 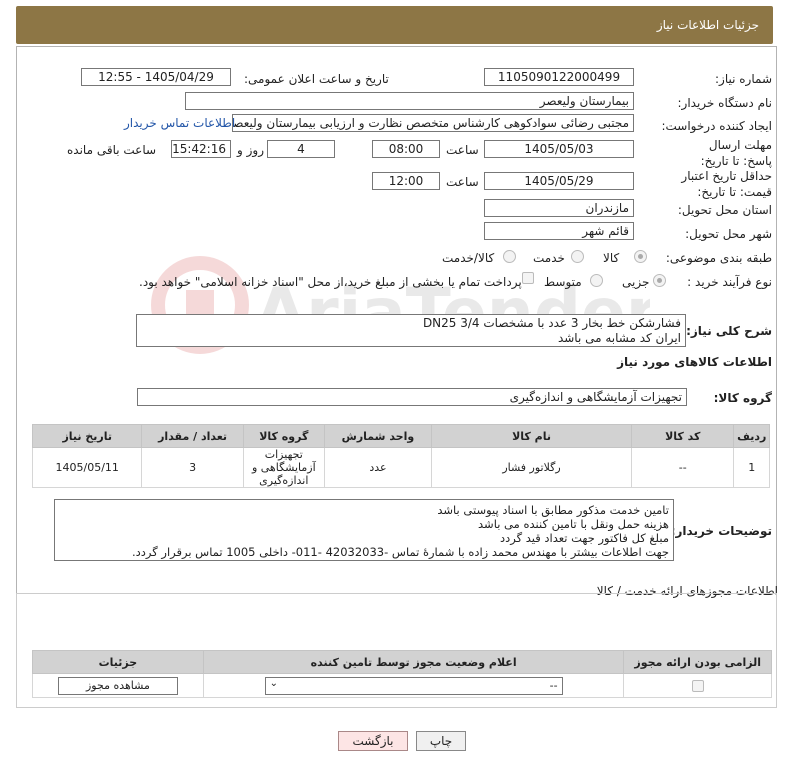 What do you see at coordinates (192, 436) in the screenshot?
I see `col-qty: تعداد / مقدار` at bounding box center [192, 436].